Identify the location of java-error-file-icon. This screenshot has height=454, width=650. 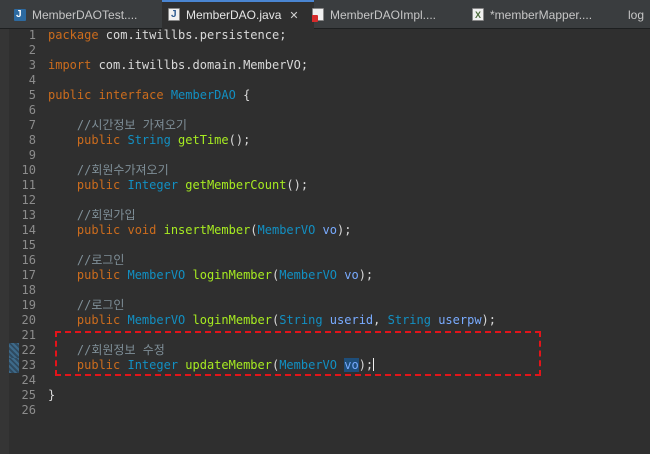
(318, 15).